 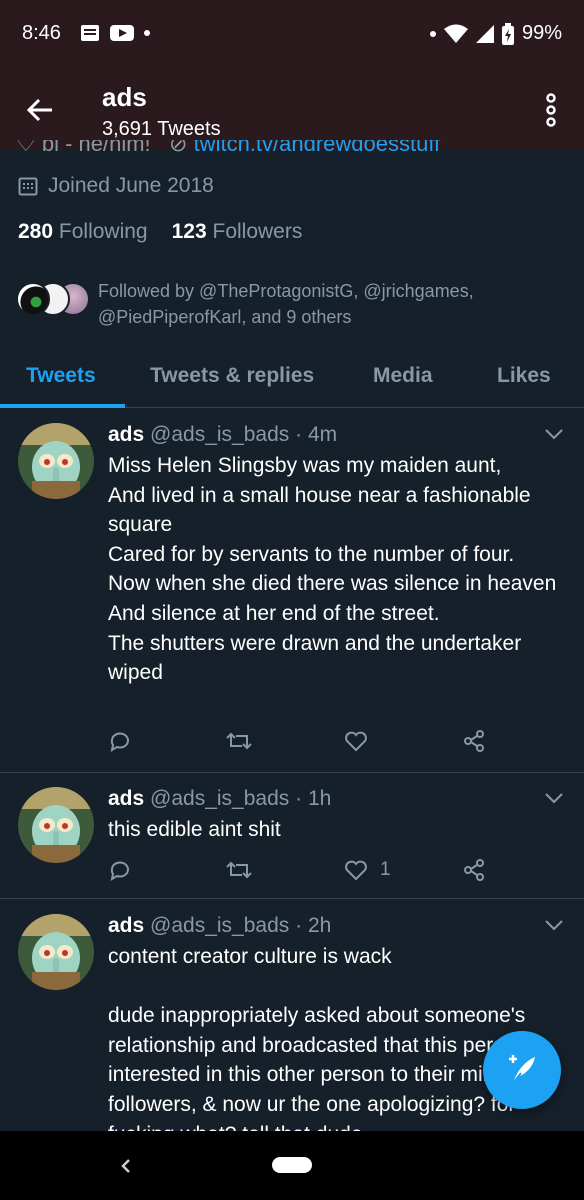 What do you see at coordinates (551, 110) in the screenshot?
I see `more-vertical-icon` at bounding box center [551, 110].